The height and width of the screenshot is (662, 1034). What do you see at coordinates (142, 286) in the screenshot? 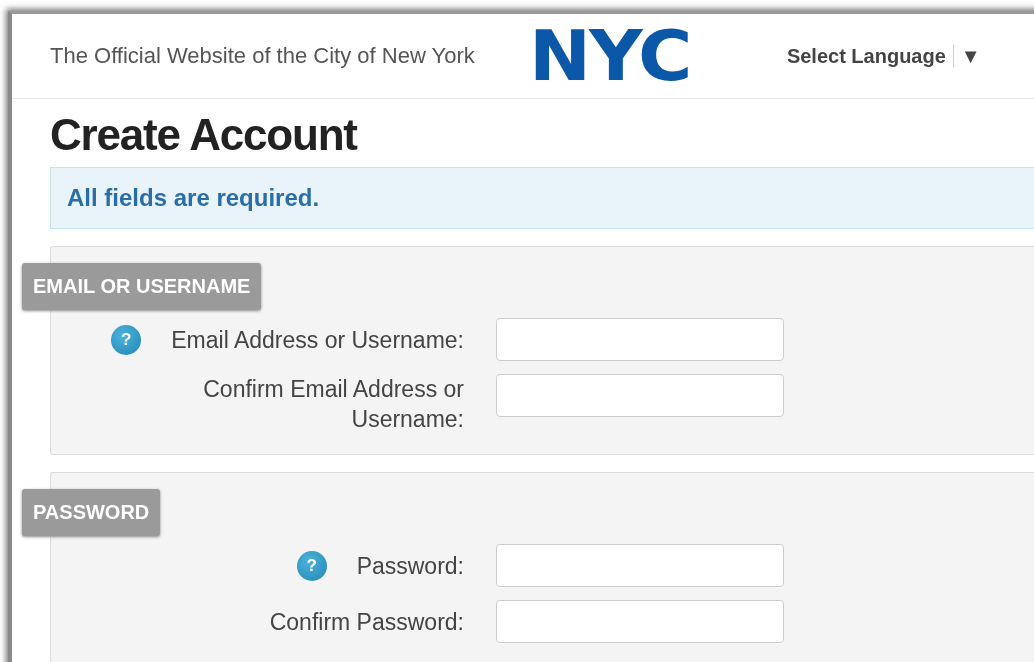
I see `section-heading: EMAIL OR USERNAME` at bounding box center [142, 286].